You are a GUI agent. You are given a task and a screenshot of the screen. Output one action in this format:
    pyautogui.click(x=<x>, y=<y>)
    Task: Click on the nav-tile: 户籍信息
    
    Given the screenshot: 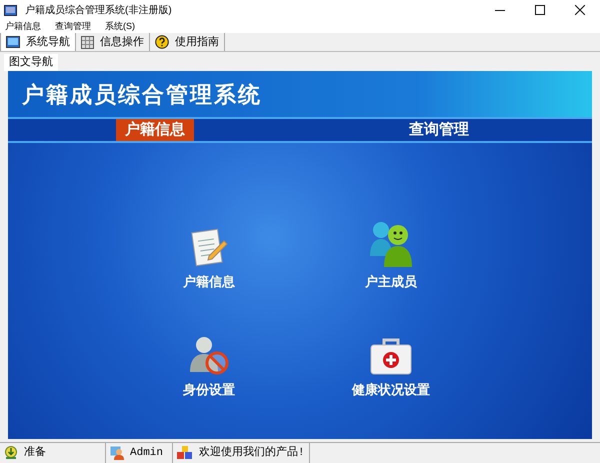 What is the action you would take?
    pyautogui.click(x=209, y=237)
    